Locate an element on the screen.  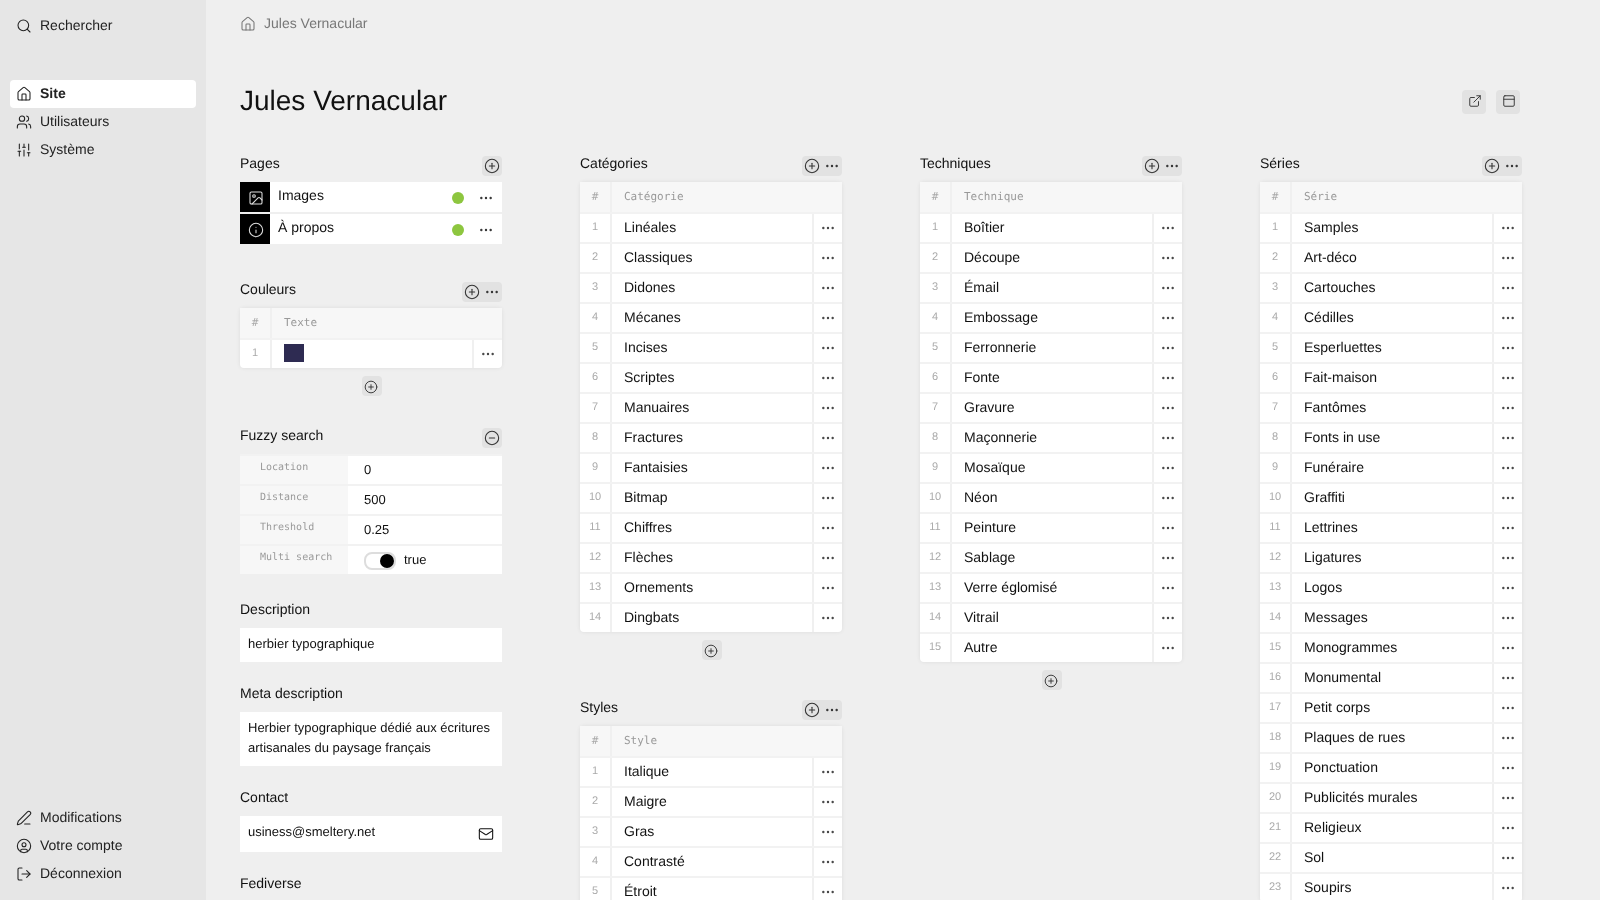
panel-icon is located at coordinates (1508, 101).